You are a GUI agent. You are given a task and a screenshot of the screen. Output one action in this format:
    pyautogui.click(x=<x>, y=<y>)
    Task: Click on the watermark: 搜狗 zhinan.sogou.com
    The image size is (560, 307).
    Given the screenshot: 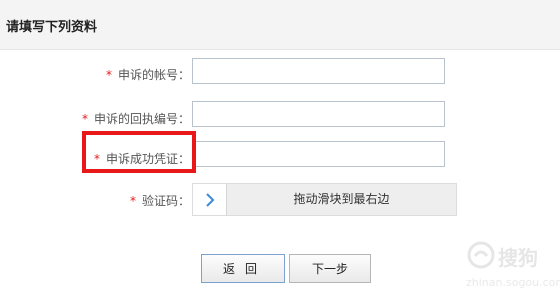 What is the action you would take?
    pyautogui.click(x=511, y=272)
    